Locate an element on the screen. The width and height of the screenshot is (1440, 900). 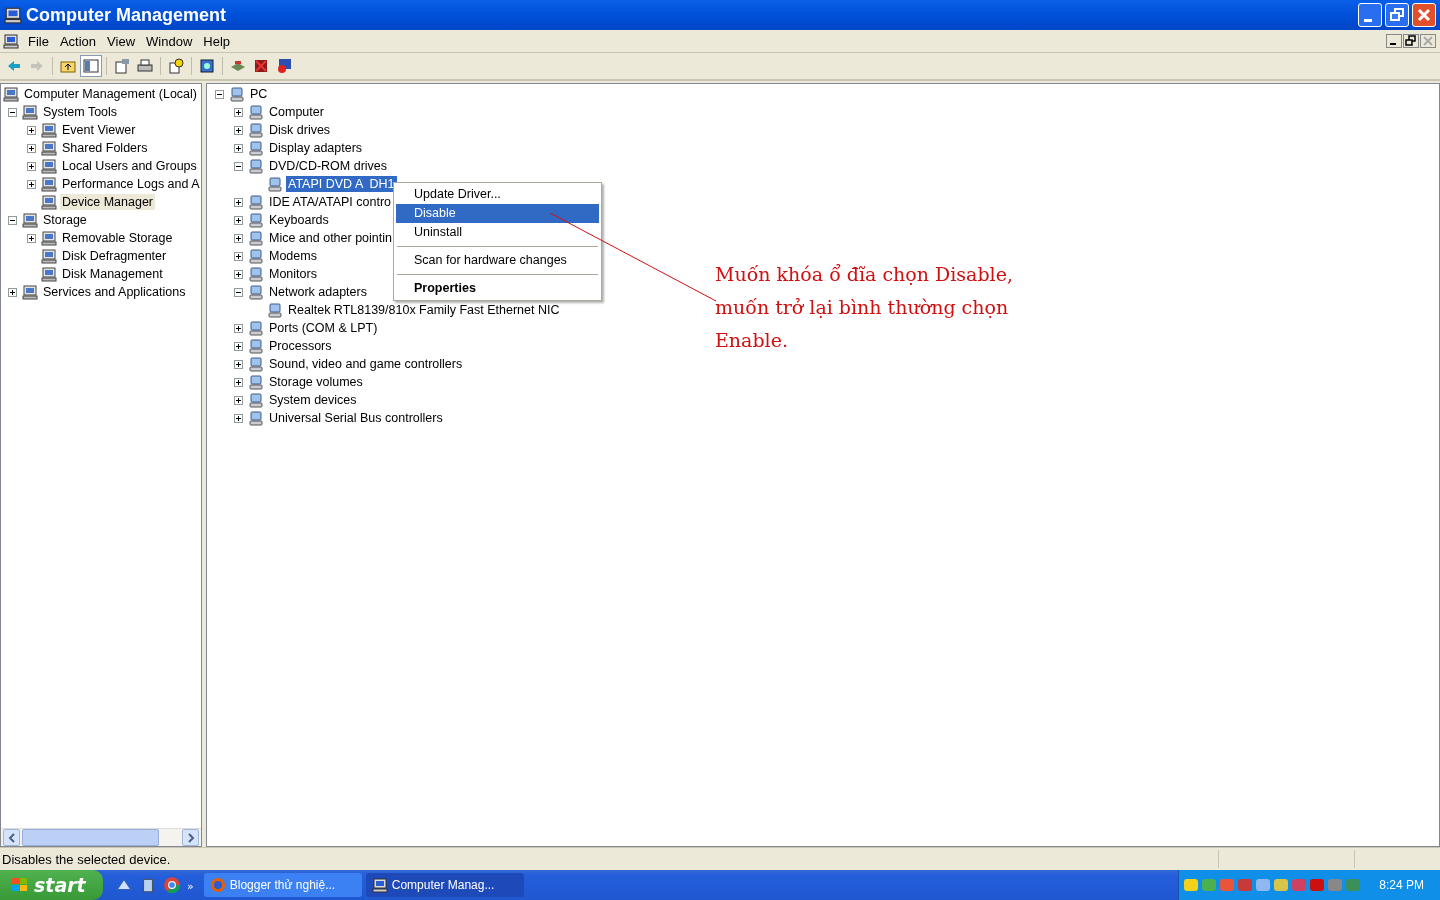
tree-item: ATAPI DVD A DH1 is located at coordinates (341, 184).